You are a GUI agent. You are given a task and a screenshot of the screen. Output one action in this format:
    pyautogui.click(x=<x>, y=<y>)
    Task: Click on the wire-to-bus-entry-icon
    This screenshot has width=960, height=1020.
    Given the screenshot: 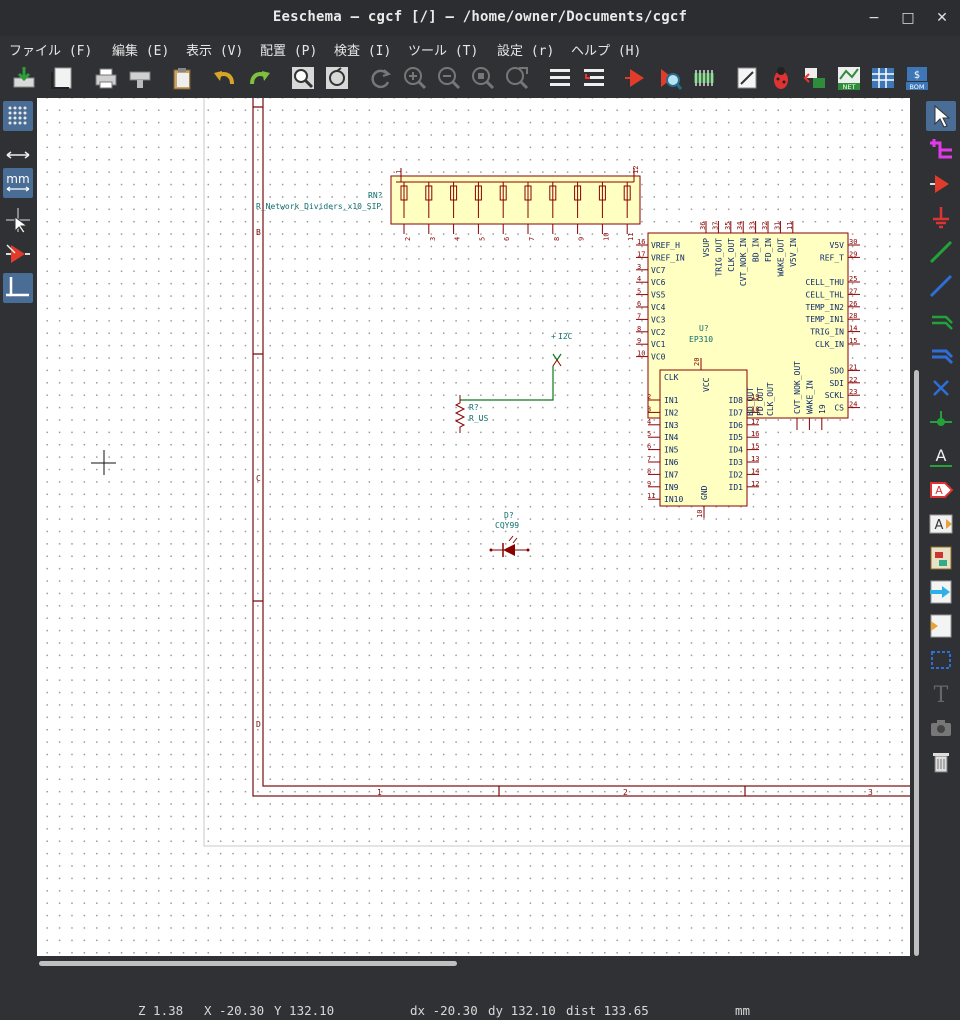 What is the action you would take?
    pyautogui.click(x=941, y=320)
    